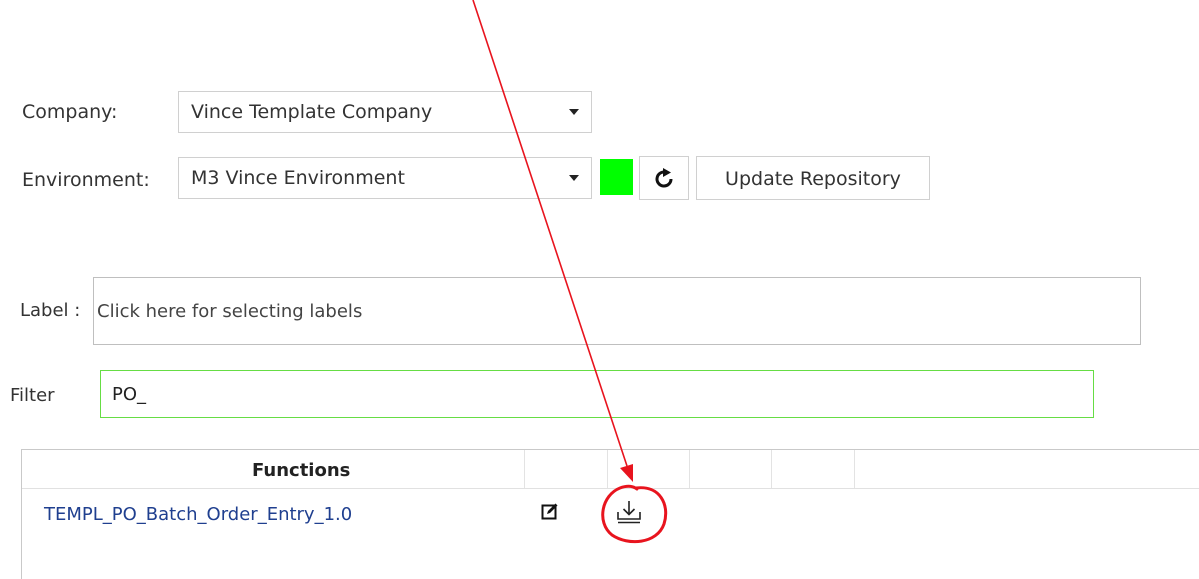  I want to click on label-selector: Click here for selecting labels, so click(617, 311).